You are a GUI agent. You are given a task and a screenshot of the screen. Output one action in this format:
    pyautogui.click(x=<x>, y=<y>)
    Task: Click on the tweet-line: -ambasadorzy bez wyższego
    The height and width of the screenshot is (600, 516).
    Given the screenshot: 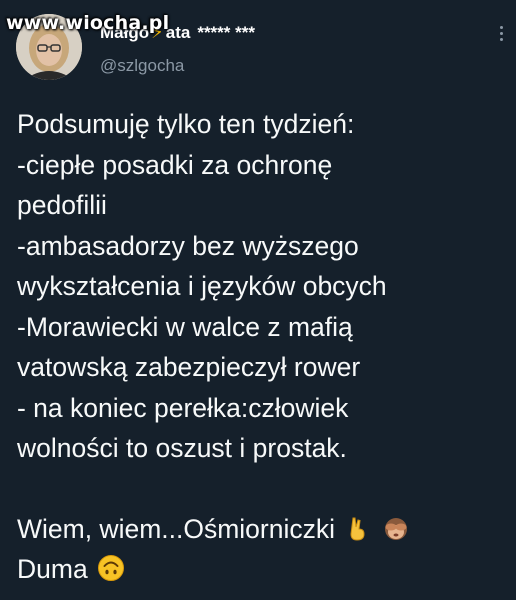 What is the action you would take?
    pyautogui.click(x=188, y=245)
    